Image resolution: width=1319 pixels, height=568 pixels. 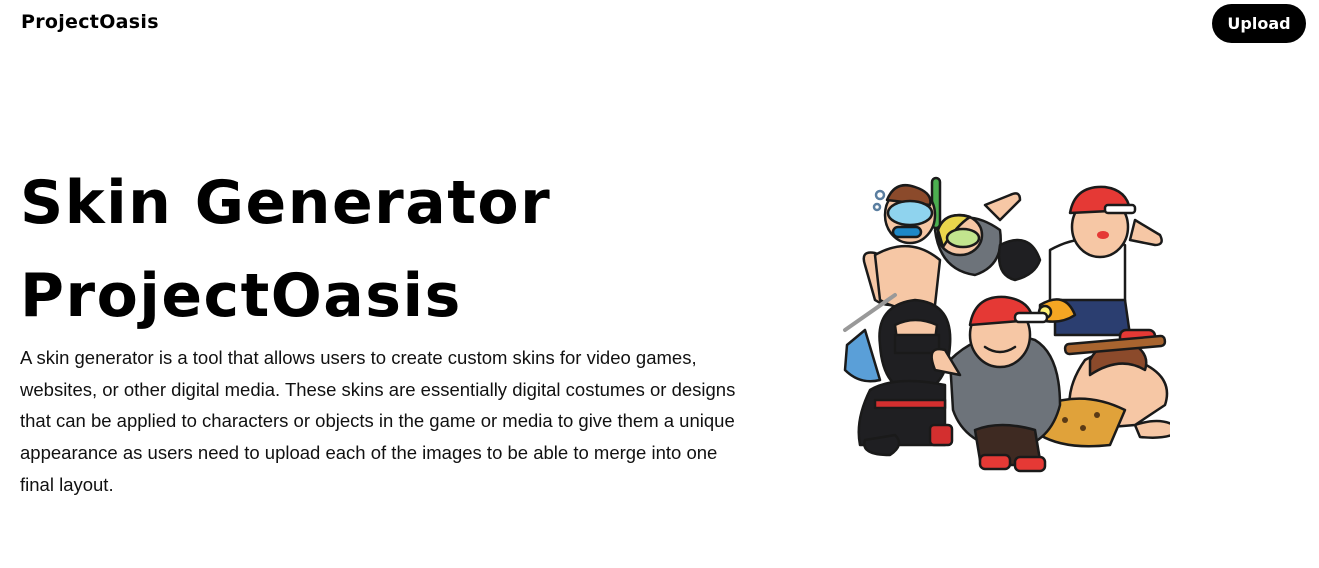 What do you see at coordinates (286, 203) in the screenshot?
I see `hero-title-line-1: Skin Generator` at bounding box center [286, 203].